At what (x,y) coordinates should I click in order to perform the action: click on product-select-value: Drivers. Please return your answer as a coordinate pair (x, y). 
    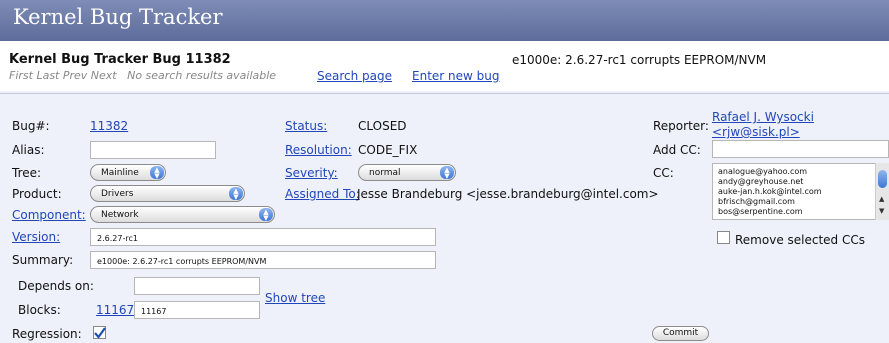
    Looking at the image, I should click on (117, 194).